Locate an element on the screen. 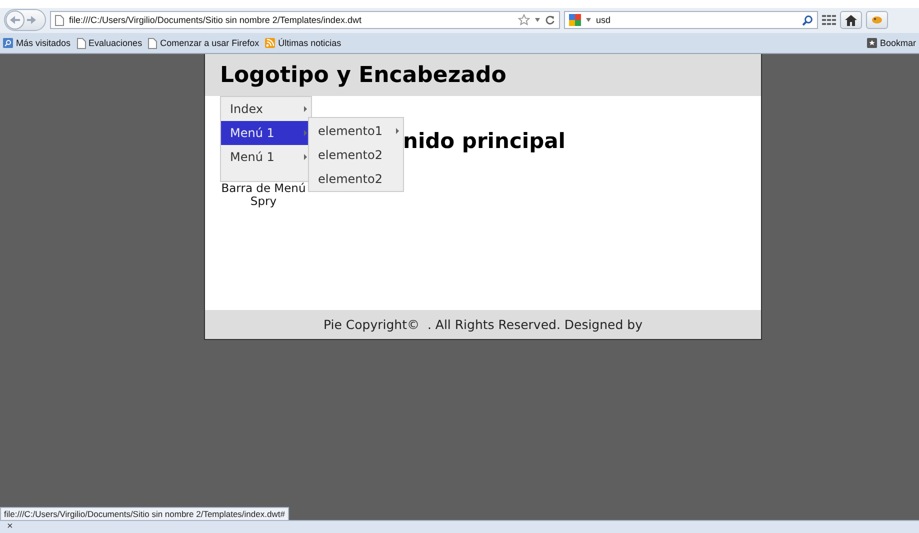  home-button is located at coordinates (851, 20).